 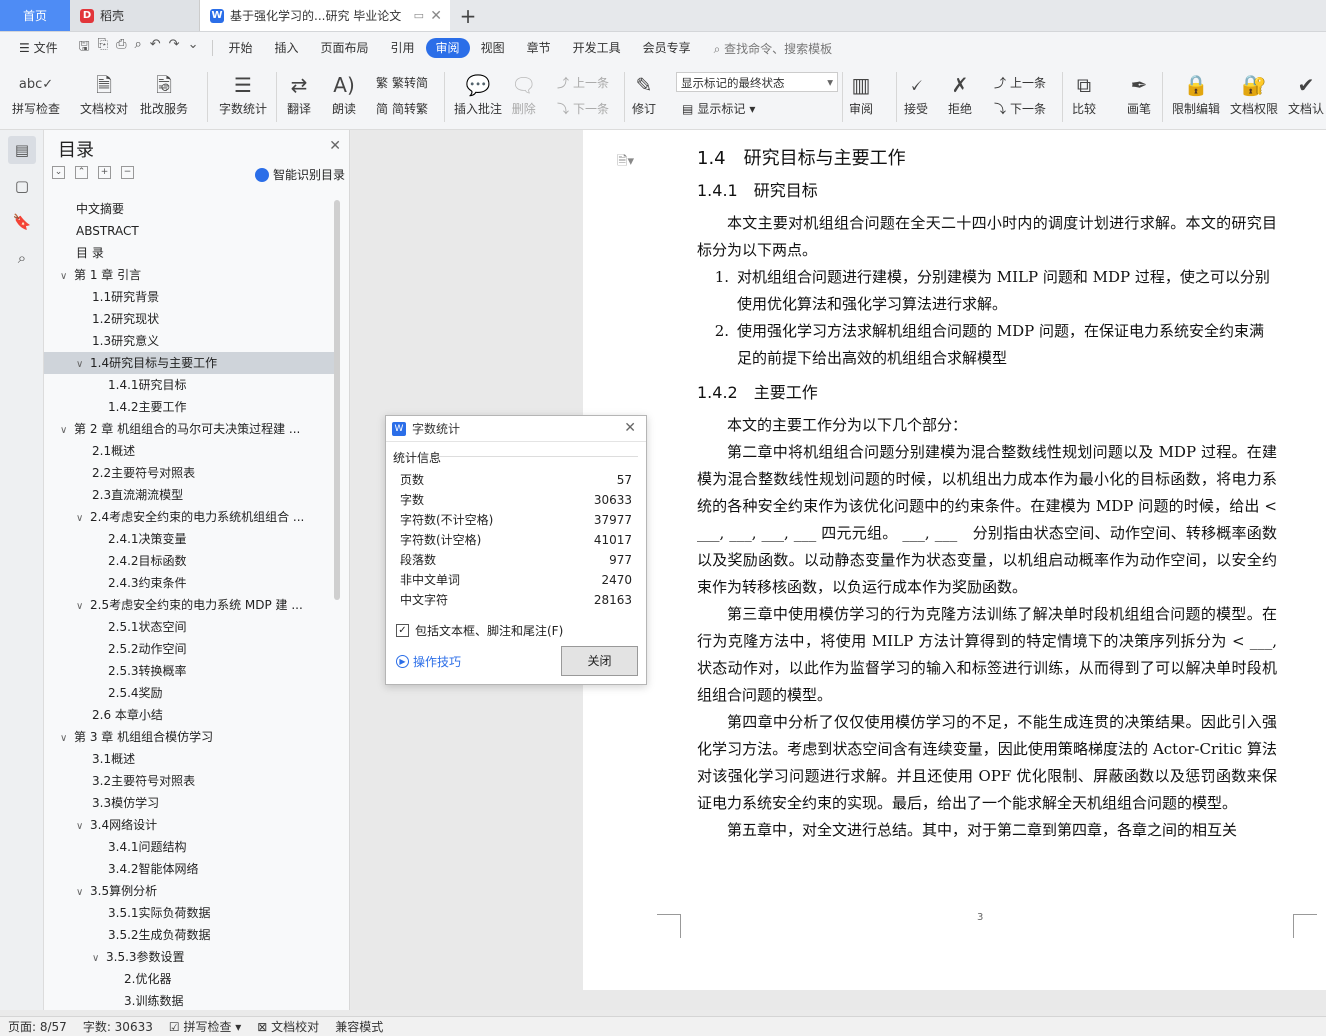 What do you see at coordinates (597, 48) in the screenshot?
I see `menu-developer: 开发工具` at bounding box center [597, 48].